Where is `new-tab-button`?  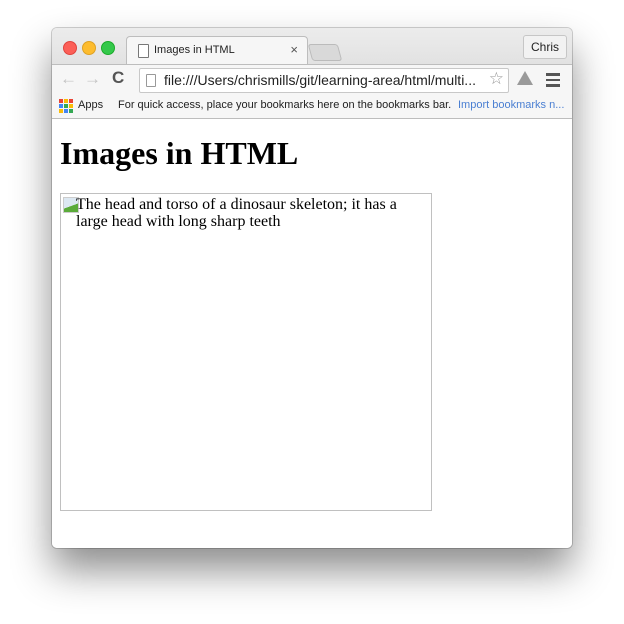
new-tab-button is located at coordinates (325, 52).